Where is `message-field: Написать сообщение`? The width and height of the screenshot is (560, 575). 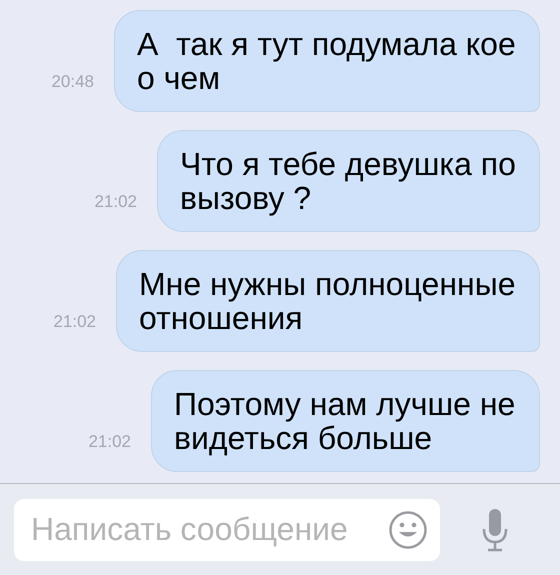 message-field: Написать сообщение is located at coordinates (227, 529).